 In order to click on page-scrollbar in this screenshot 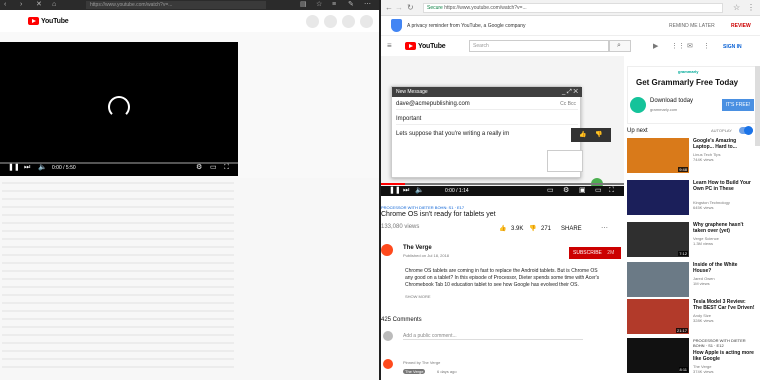, I will do `click(757, 106)`.